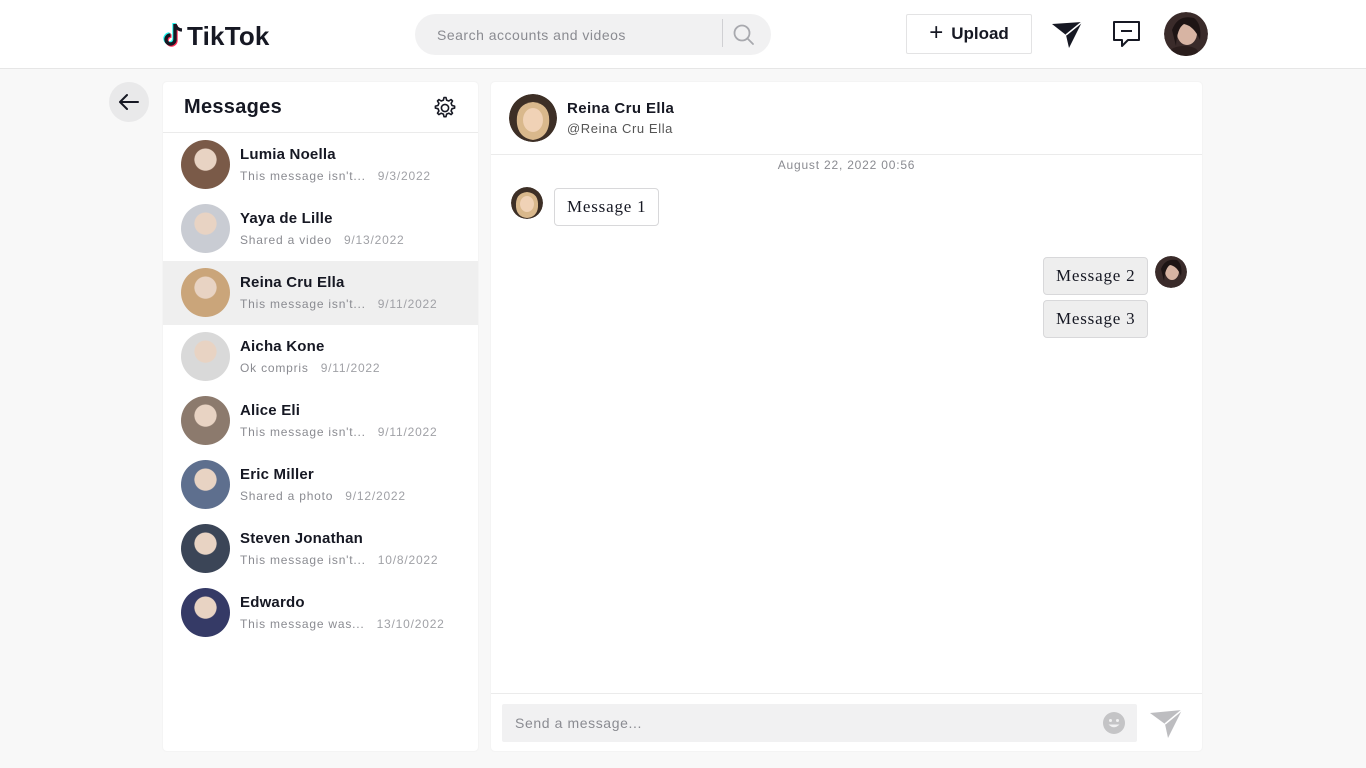  What do you see at coordinates (620, 108) in the screenshot?
I see `chat-contact-name: Reina Cru Ella` at bounding box center [620, 108].